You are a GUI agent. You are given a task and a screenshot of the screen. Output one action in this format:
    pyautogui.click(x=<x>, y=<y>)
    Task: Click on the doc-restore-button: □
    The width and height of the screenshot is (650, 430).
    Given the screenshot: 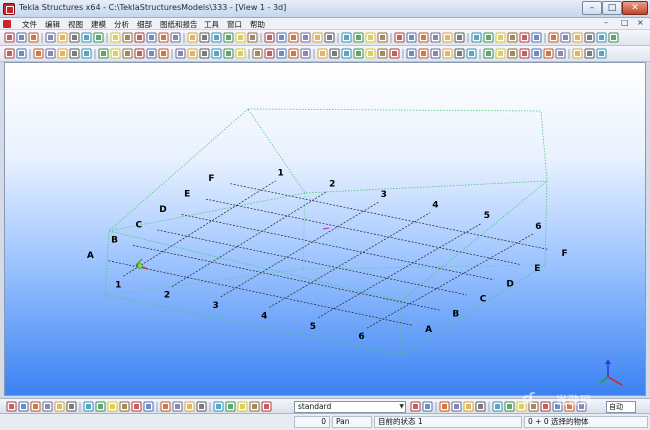 What is the action you would take?
    pyautogui.click(x=625, y=22)
    